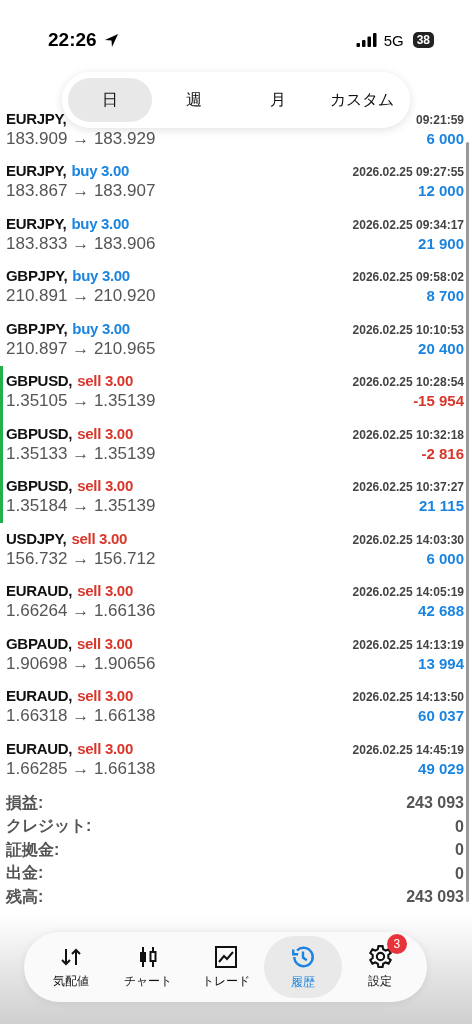 This screenshot has height=1024, width=472. I want to click on trade-time: 2026.02.25 09:34:17, so click(408, 224).